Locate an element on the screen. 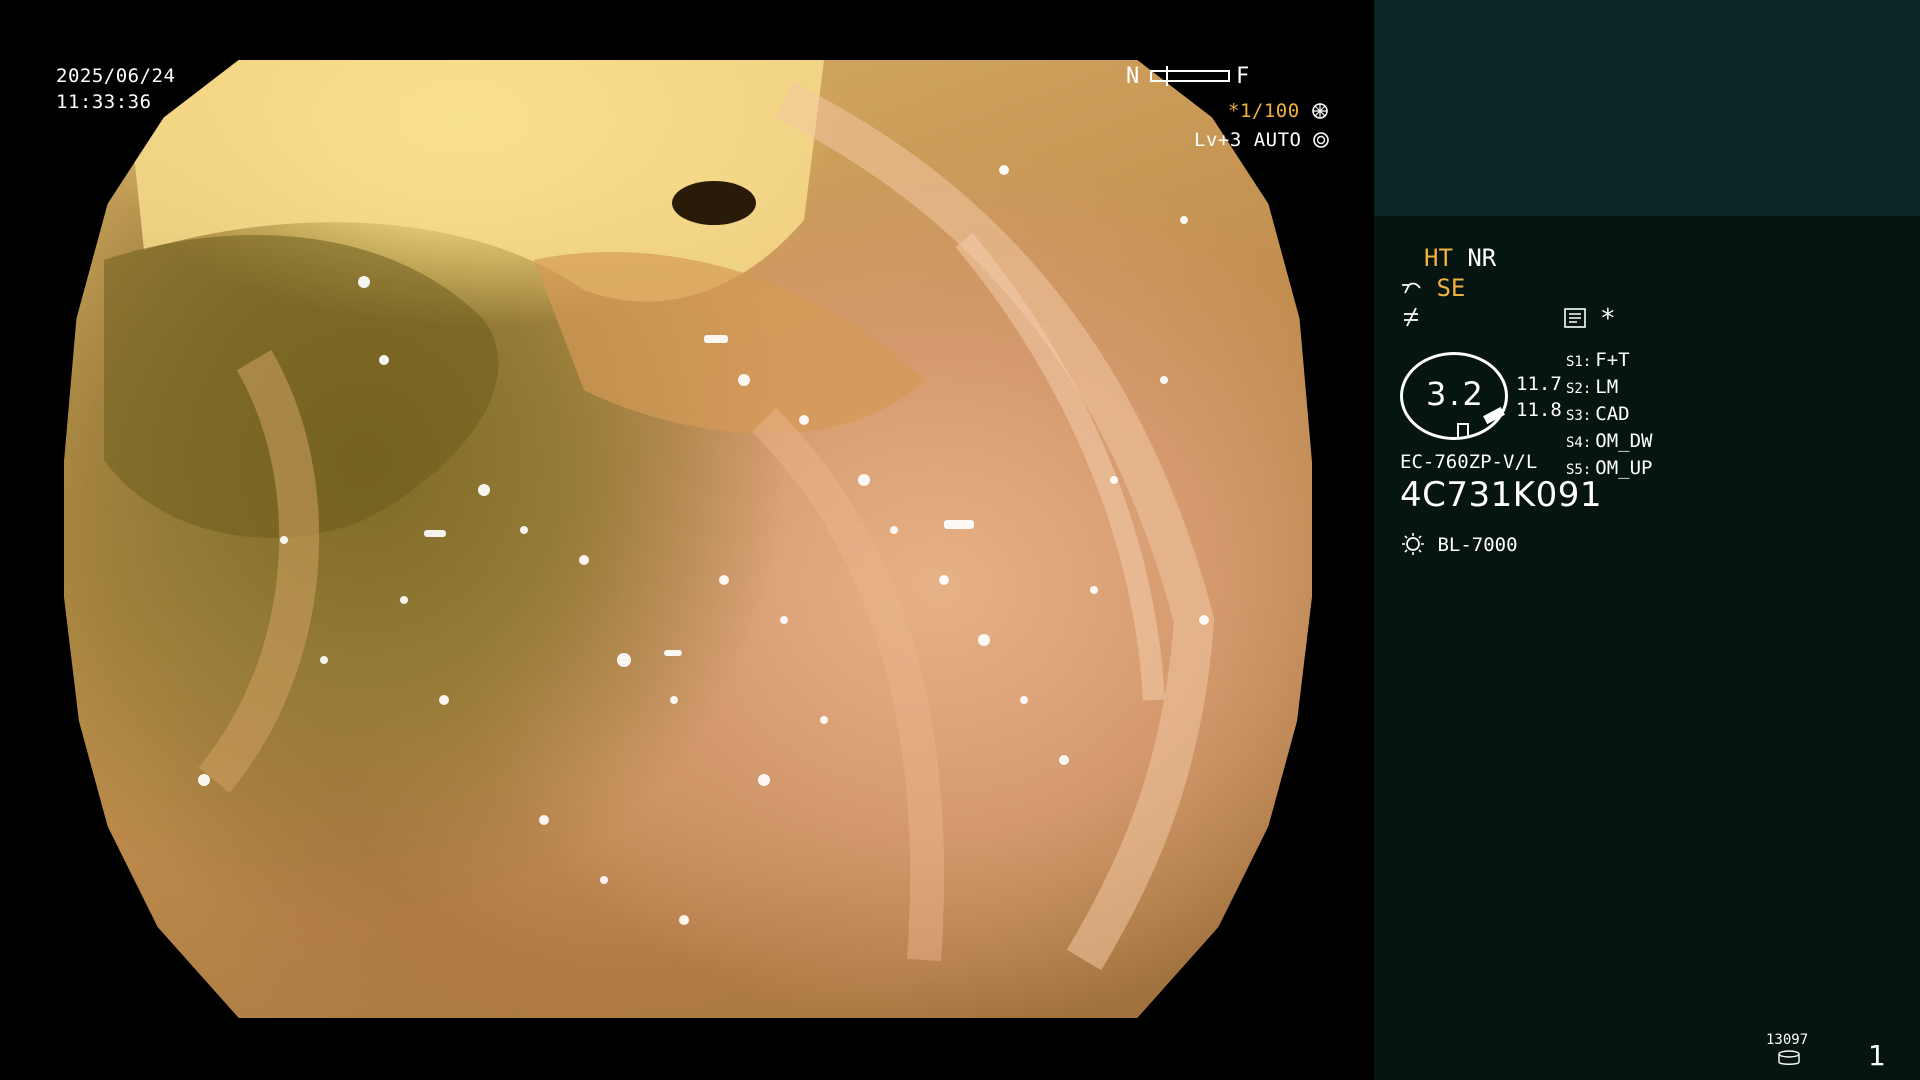 Image resolution: width=1920 pixels, height=1080 pixels. focus-indicator is located at coordinates (1167, 76).